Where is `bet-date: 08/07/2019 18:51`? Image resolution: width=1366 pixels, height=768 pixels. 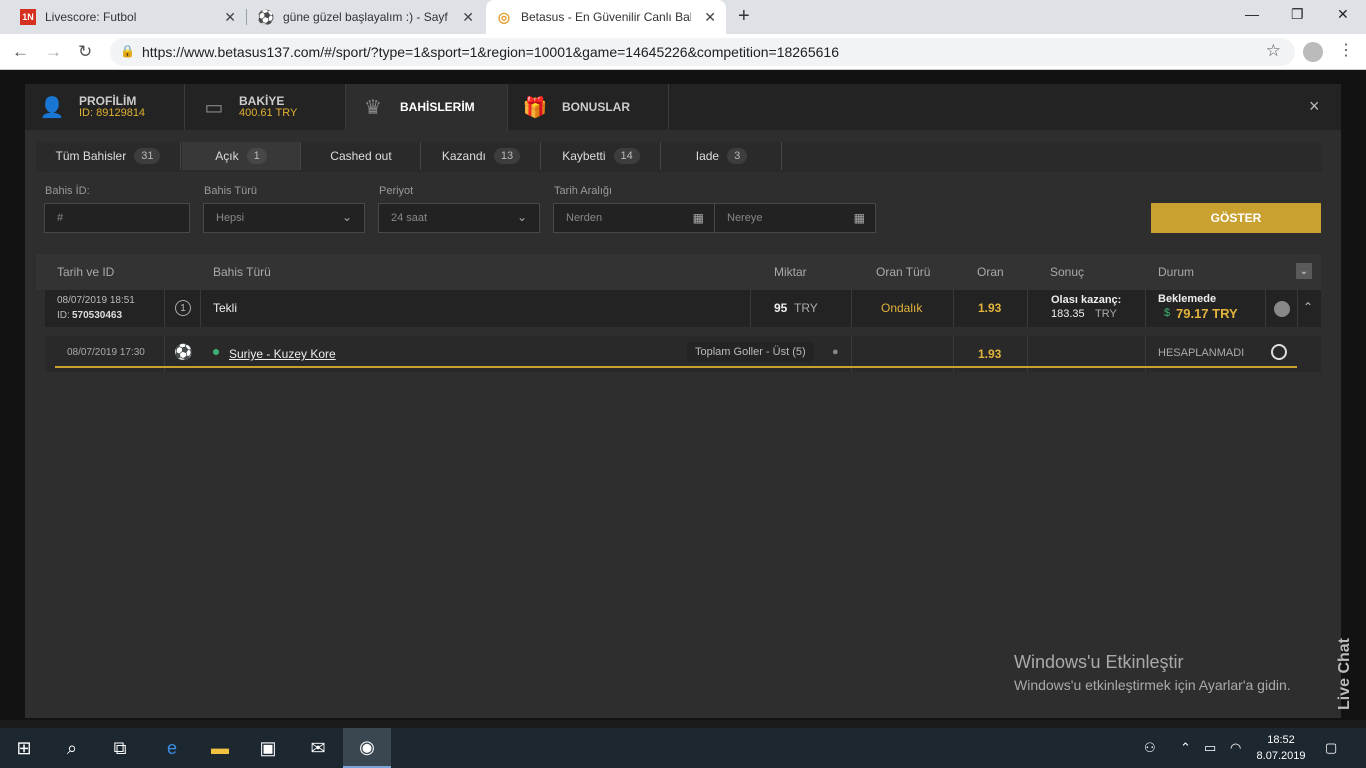 bet-date: 08/07/2019 18:51 is located at coordinates (96, 300).